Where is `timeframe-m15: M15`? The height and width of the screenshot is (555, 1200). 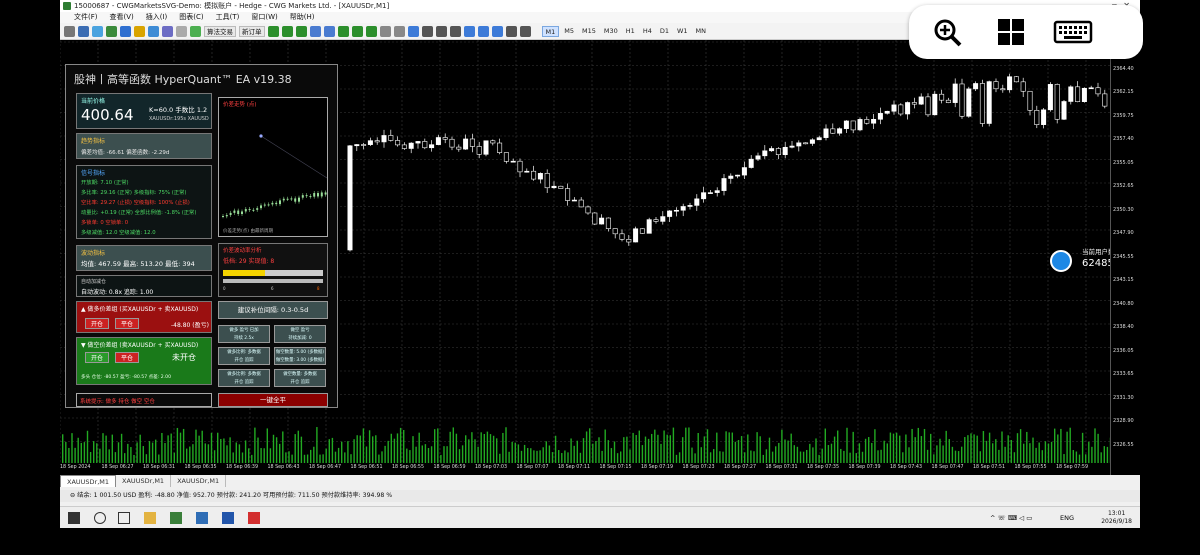 timeframe-m15: M15 is located at coordinates (589, 31).